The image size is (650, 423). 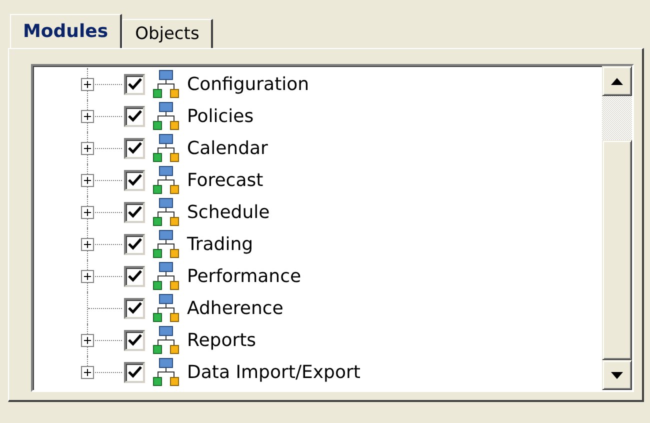 What do you see at coordinates (66, 31) in the screenshot?
I see `tab: Modules` at bounding box center [66, 31].